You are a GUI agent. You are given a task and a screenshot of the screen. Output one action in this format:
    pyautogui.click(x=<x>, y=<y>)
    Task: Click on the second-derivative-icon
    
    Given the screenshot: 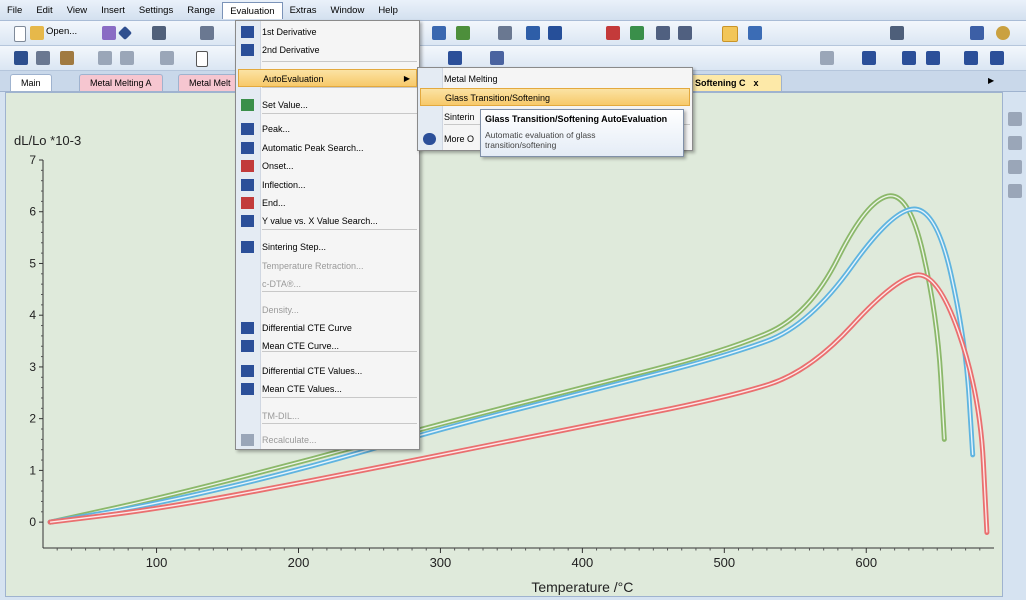 What is the action you would take?
    pyautogui.click(x=247, y=50)
    